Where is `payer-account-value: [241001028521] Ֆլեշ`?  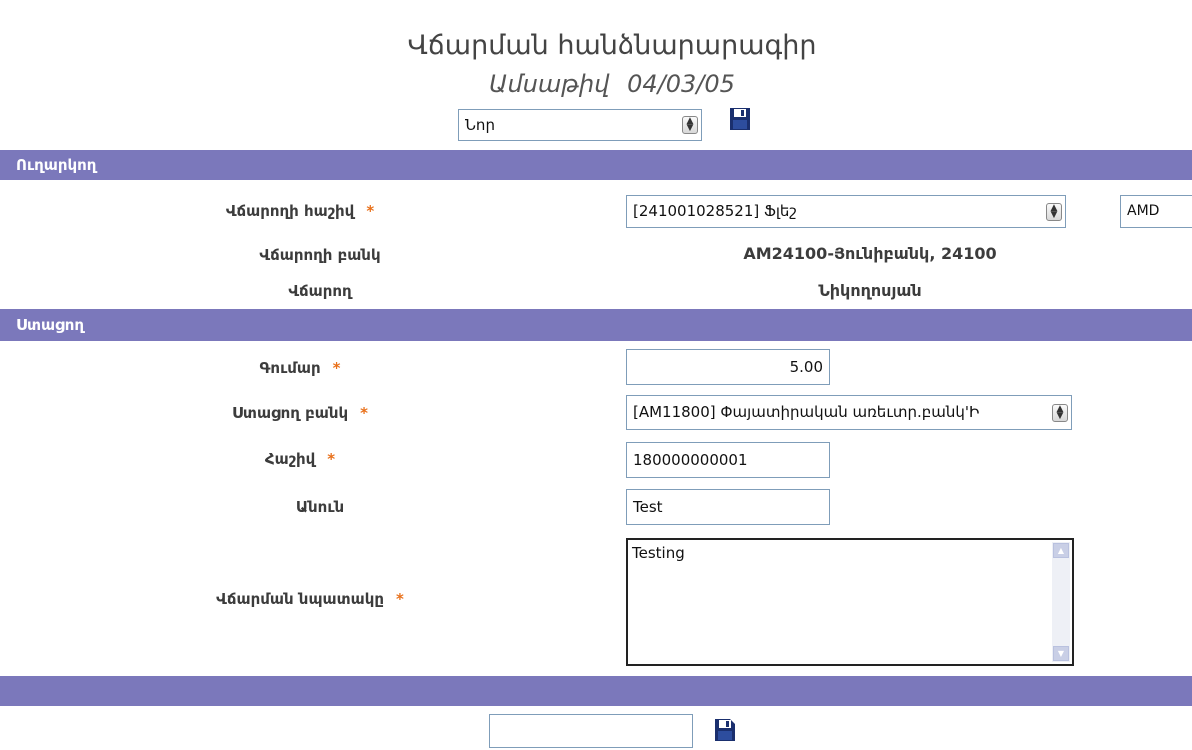 payer-account-value: [241001028521] Ֆլեշ is located at coordinates (715, 211).